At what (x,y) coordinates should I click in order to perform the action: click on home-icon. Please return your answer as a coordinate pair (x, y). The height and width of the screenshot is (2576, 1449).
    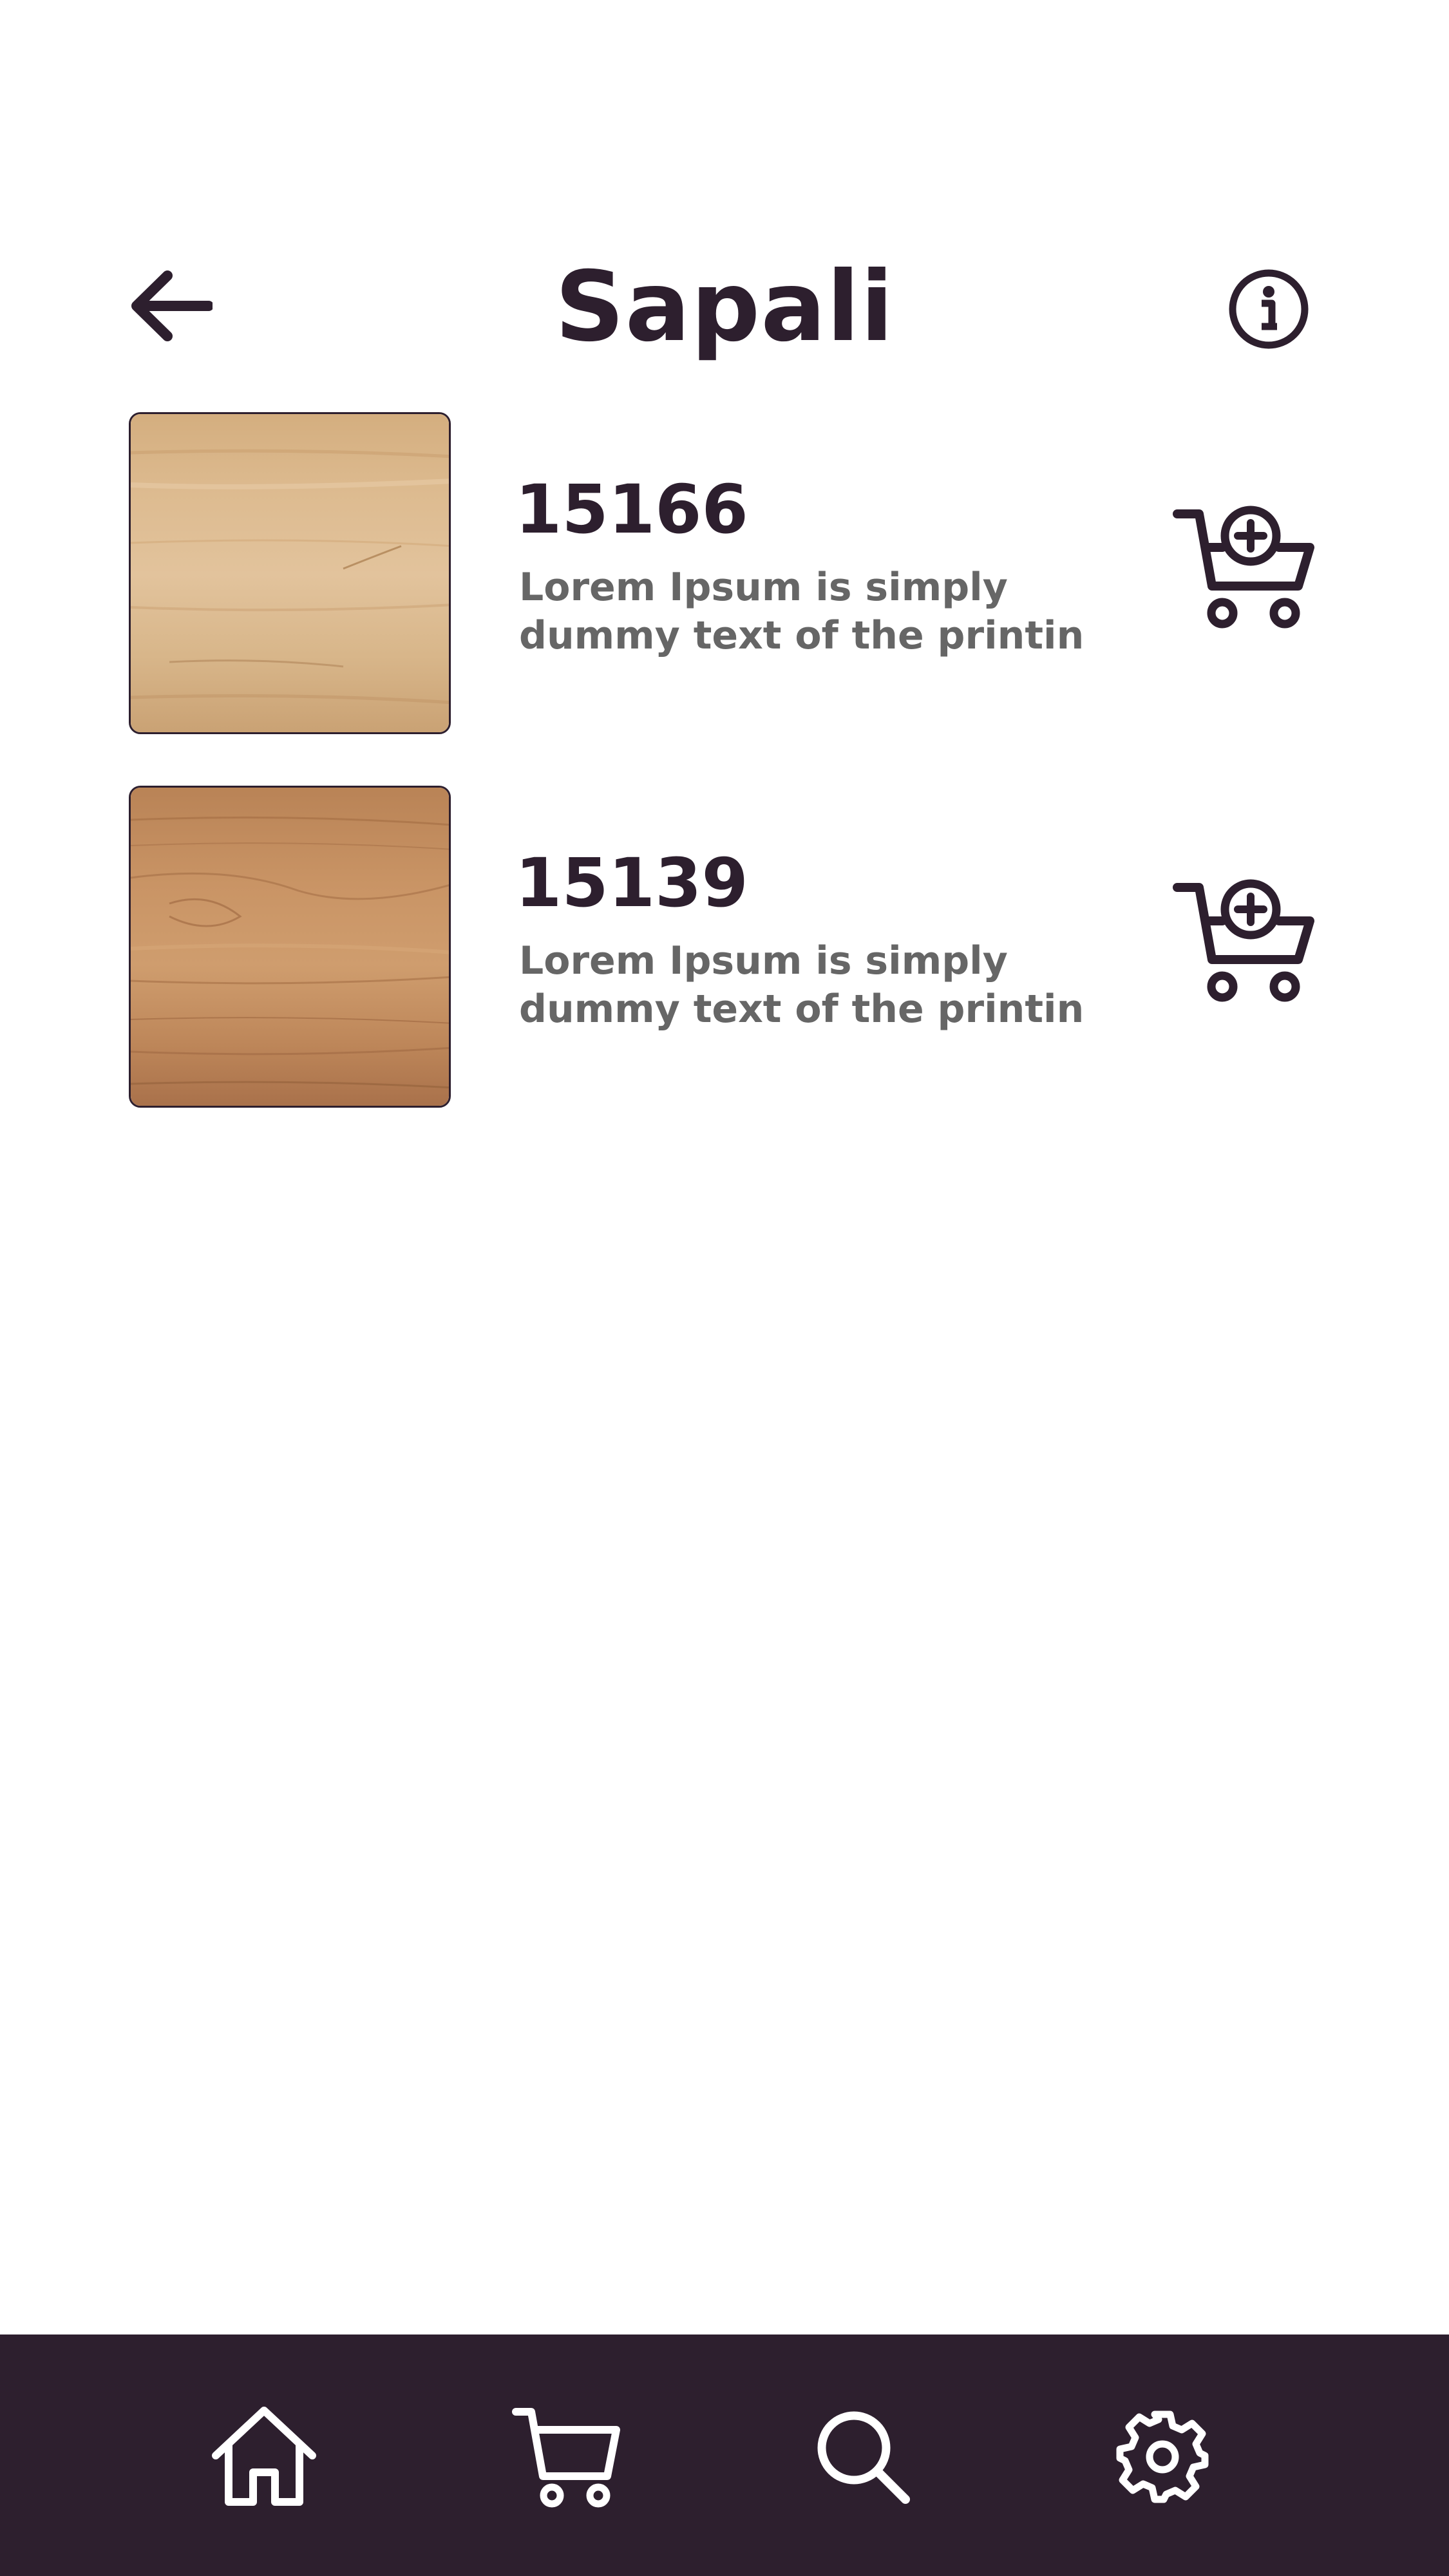
    Looking at the image, I should click on (264, 2456).